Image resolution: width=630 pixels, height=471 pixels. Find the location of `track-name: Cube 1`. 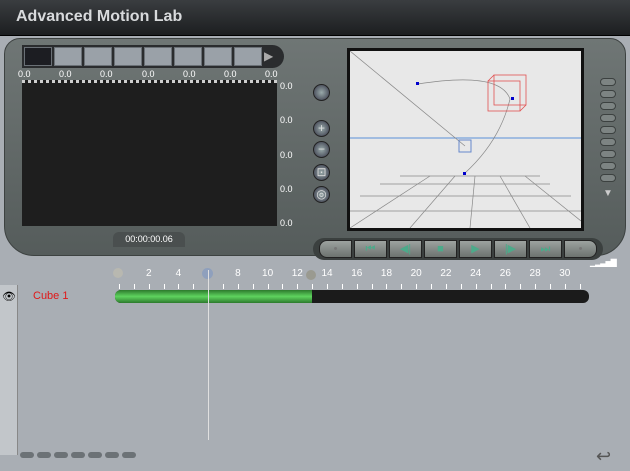

track-name: Cube 1 is located at coordinates (50, 296).